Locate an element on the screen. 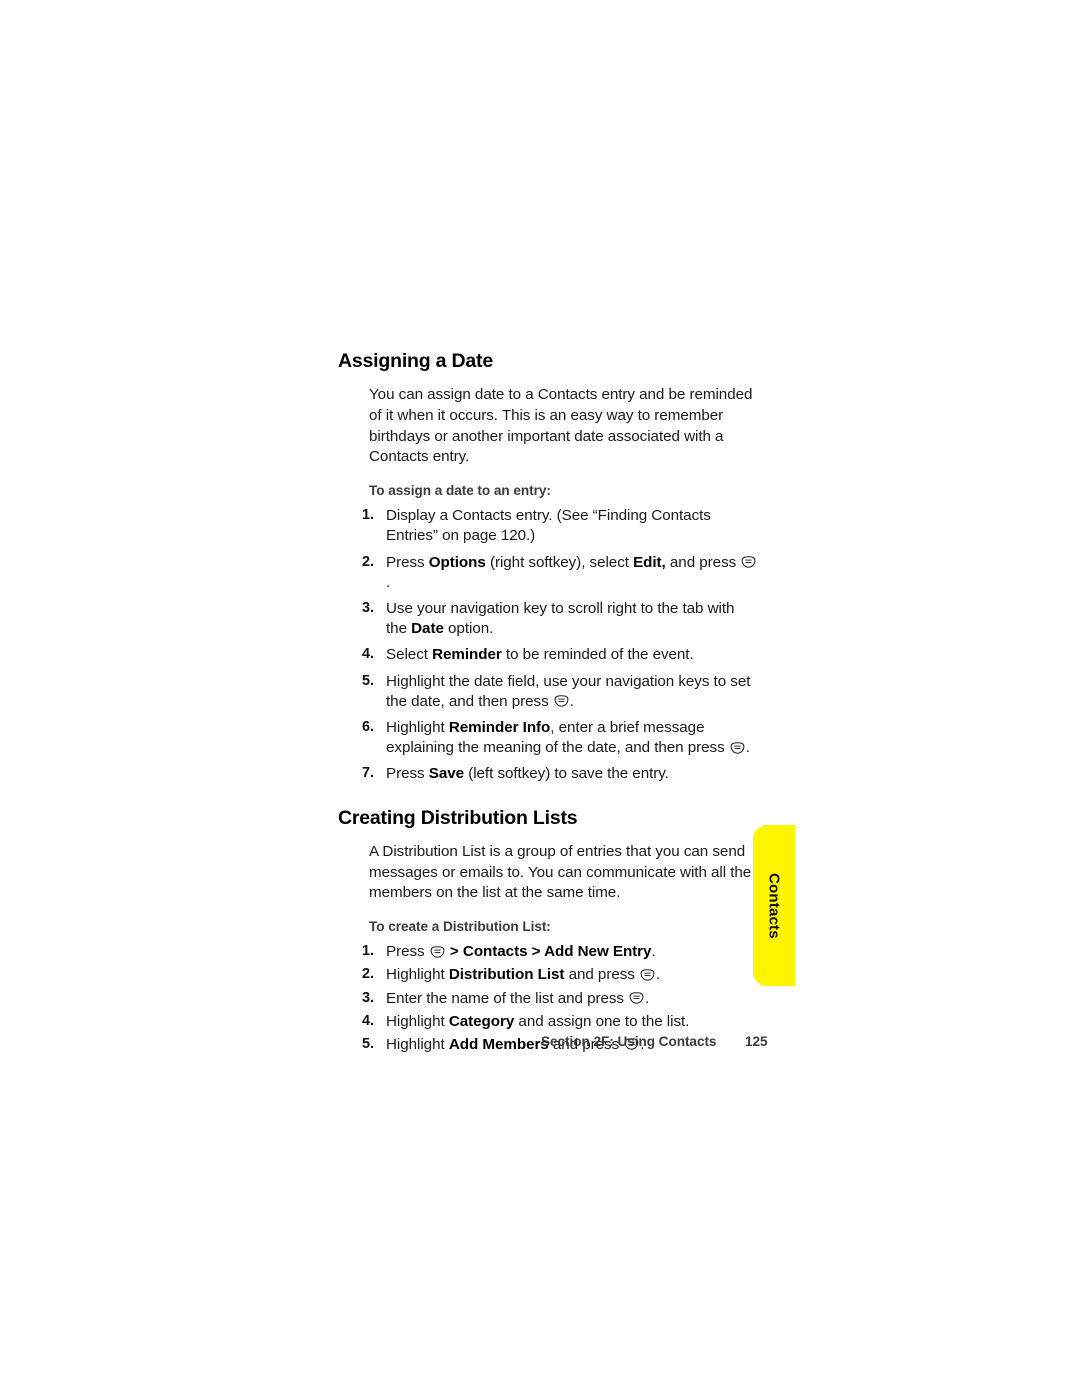 The width and height of the screenshot is (1080, 1397). list-item: 1. Press > Contacts > Add New Entry. is located at coordinates (548, 952).